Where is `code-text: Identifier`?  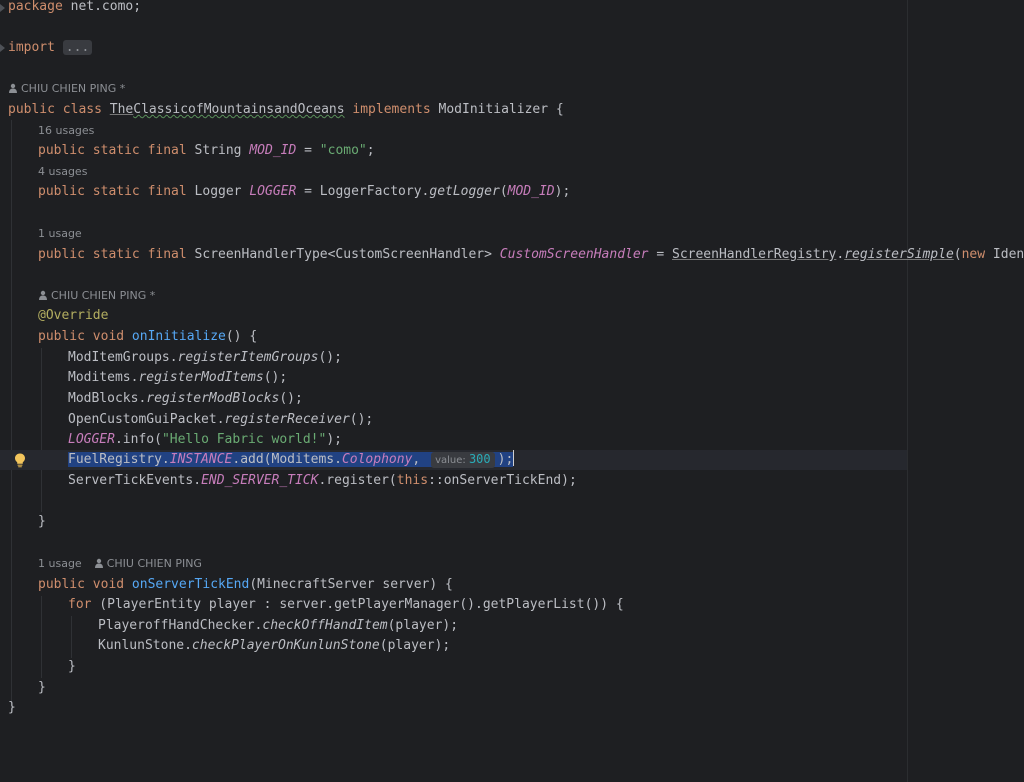
code-text: Identifier is located at coordinates (1008, 254).